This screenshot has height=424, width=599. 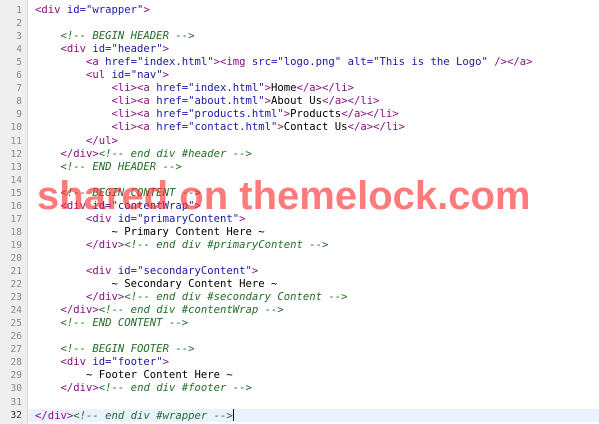 What do you see at coordinates (307, 75) in the screenshot?
I see `code-line: 6 <ul id="nav">` at bounding box center [307, 75].